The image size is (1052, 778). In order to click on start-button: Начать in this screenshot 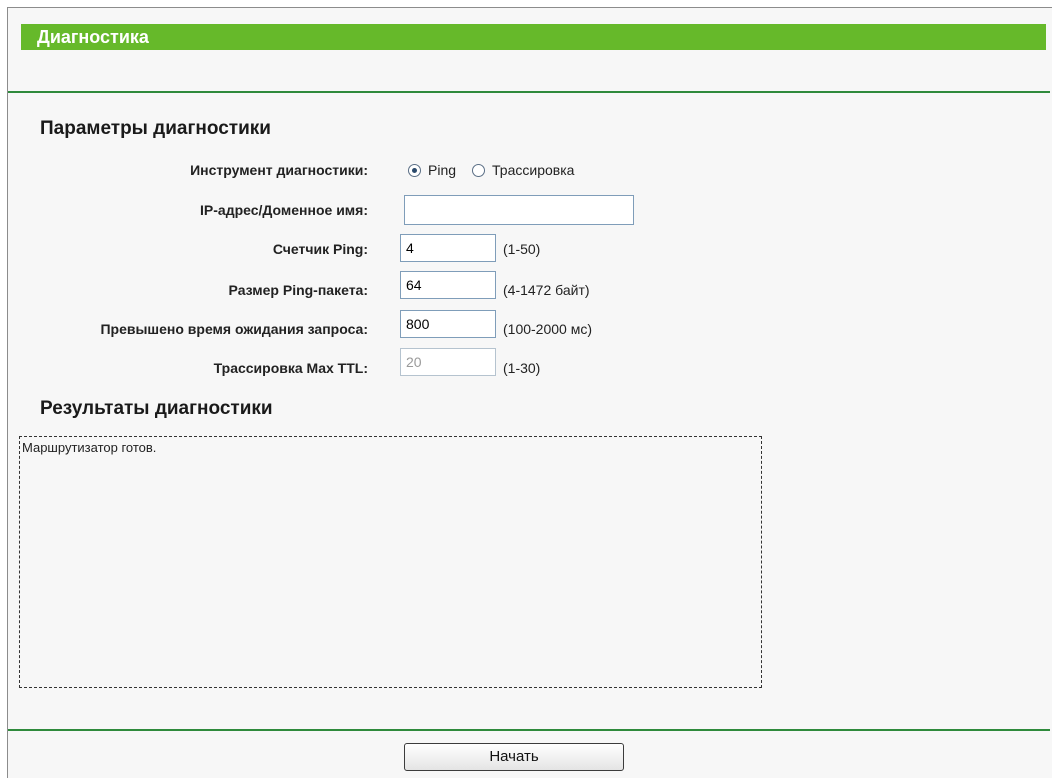, I will do `click(514, 757)`.